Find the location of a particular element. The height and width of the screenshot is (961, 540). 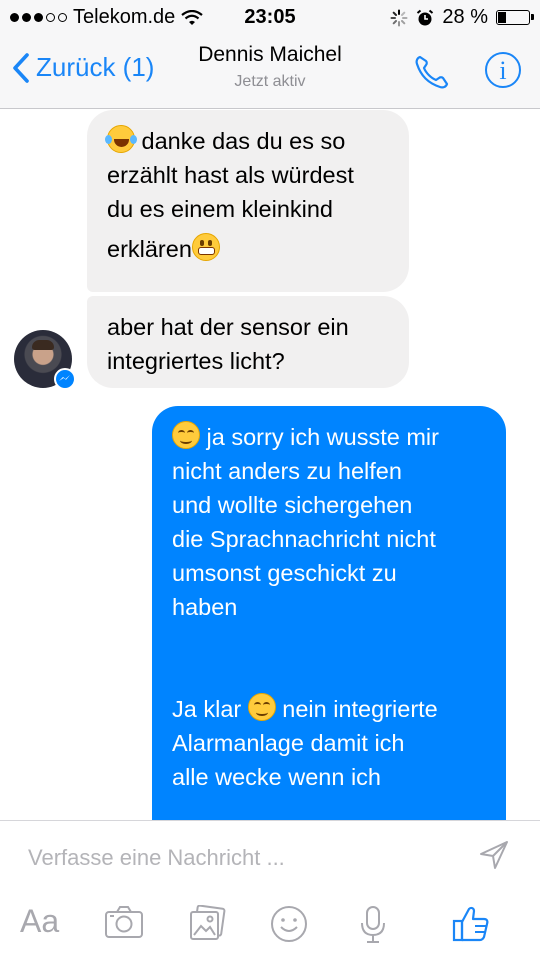

messenger-badge-icon is located at coordinates (65, 379).